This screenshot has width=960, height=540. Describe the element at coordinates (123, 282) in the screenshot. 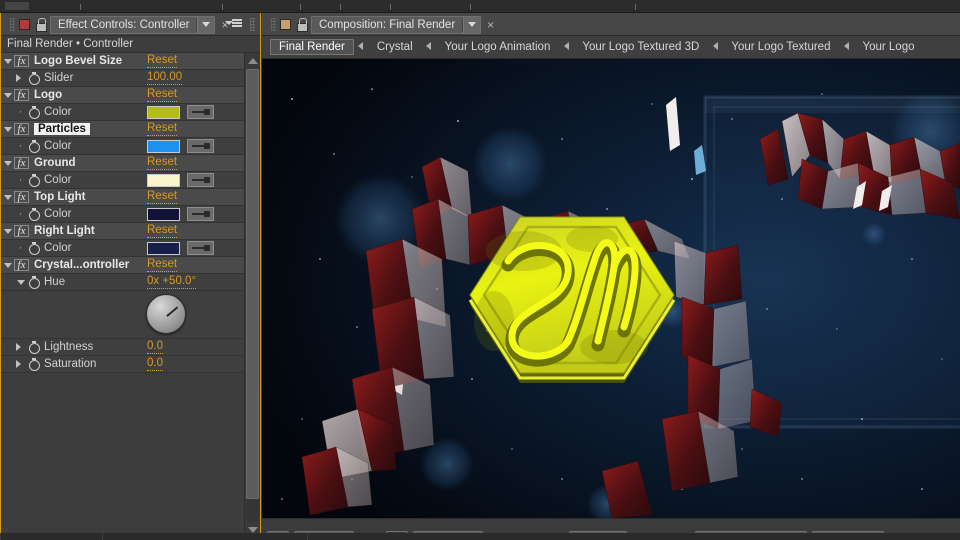

I see `property-row-hue: Hue 0x +50.0°` at that location.